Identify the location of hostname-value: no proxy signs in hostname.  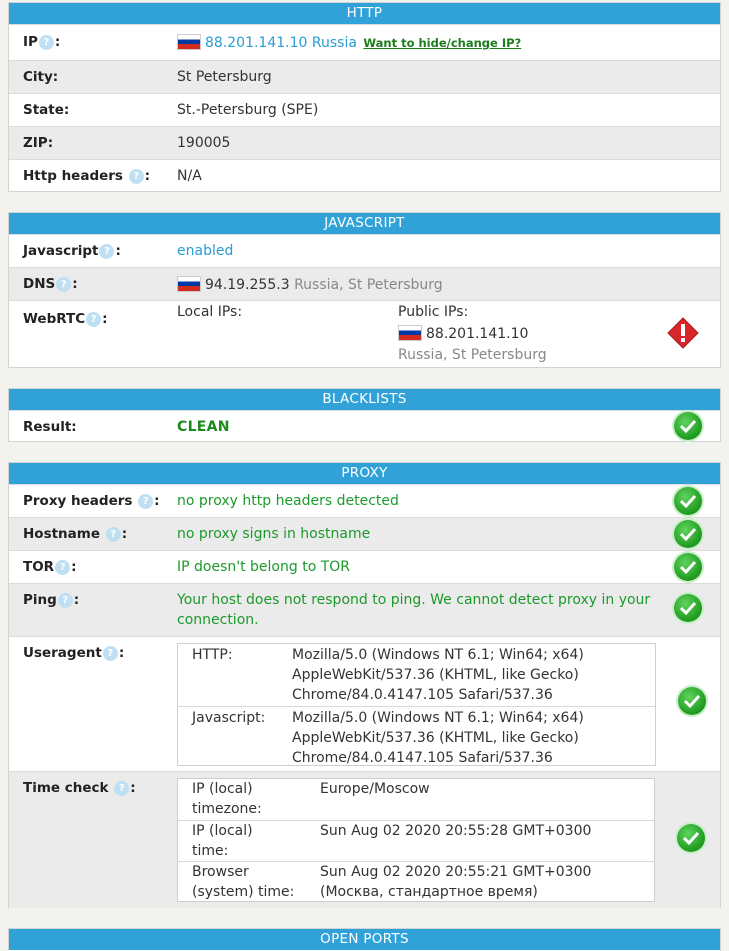
(274, 534).